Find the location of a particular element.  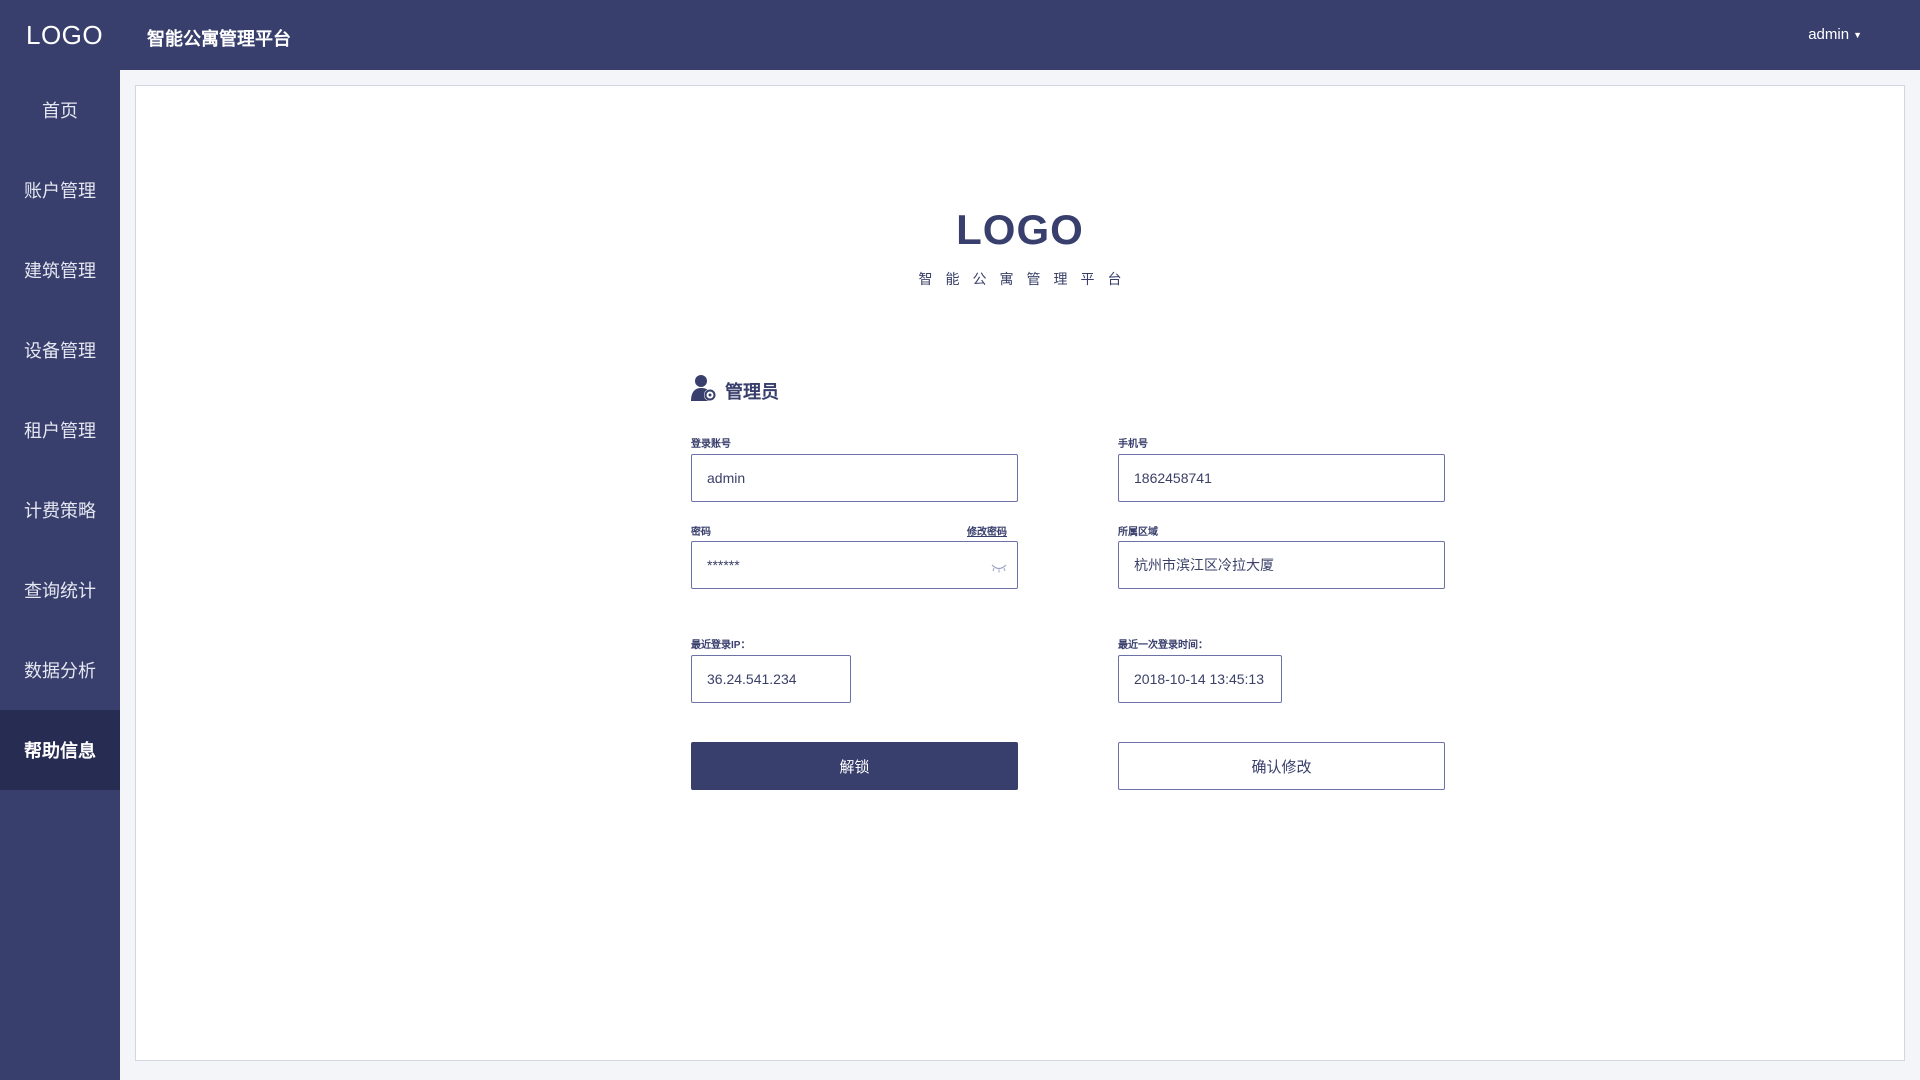

password-field: ****** is located at coordinates (854, 565).